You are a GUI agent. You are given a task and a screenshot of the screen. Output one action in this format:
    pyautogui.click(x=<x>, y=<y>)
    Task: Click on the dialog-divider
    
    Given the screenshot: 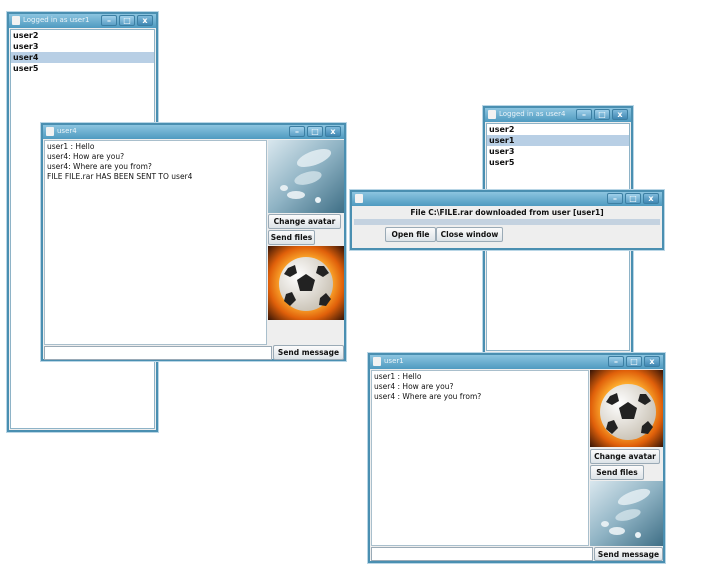 What is the action you would take?
    pyautogui.click(x=507, y=222)
    